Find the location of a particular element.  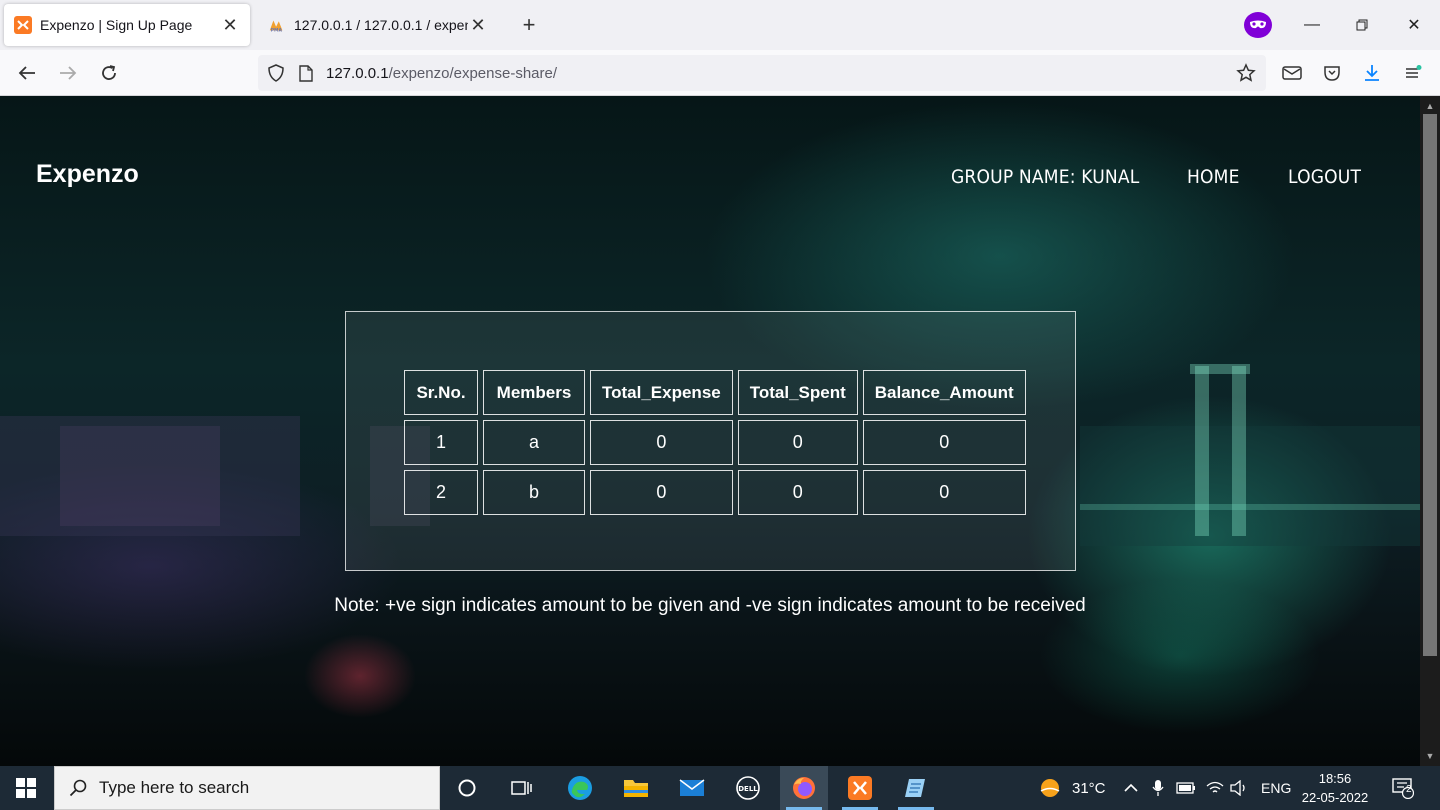

url-host: 127.0.0.1 is located at coordinates (357, 73).